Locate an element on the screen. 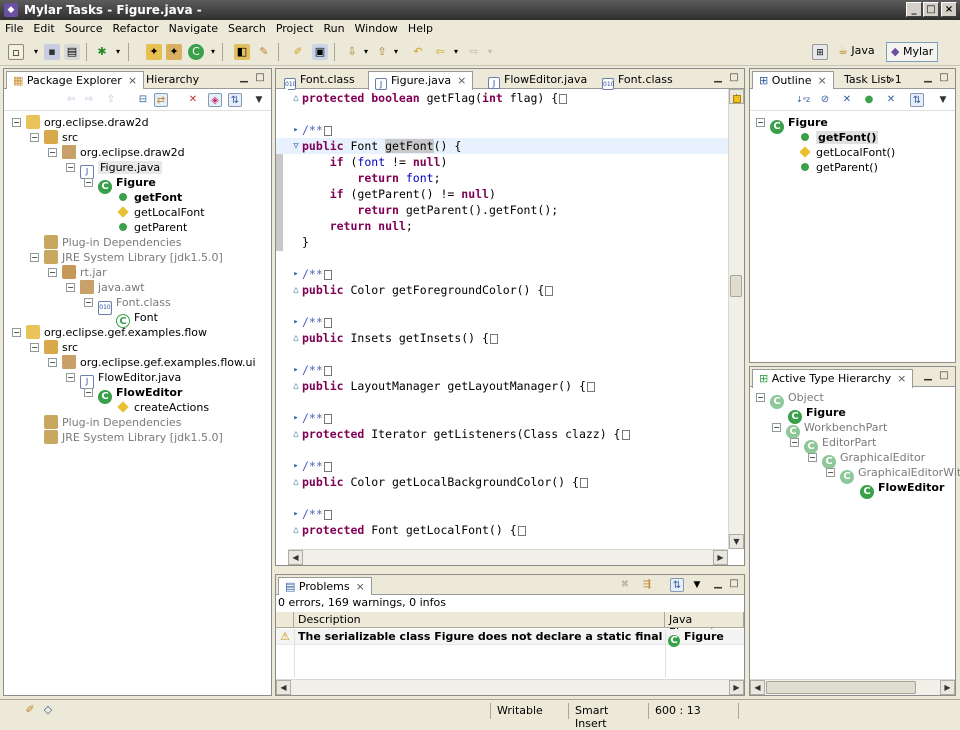 The height and width of the screenshot is (730, 960). code-line: public Insets getInsets() { is located at coordinates (400, 338).